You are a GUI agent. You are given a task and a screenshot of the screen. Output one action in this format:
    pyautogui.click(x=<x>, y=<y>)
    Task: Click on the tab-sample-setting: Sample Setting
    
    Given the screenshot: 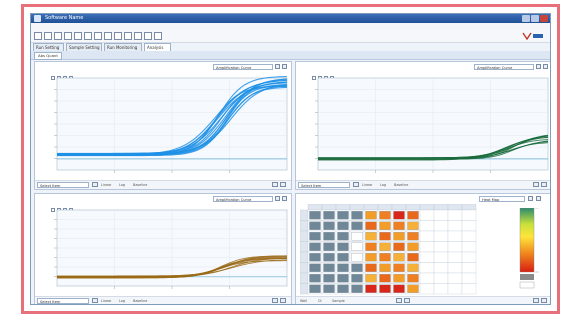 What is the action you would take?
    pyautogui.click(x=84, y=47)
    